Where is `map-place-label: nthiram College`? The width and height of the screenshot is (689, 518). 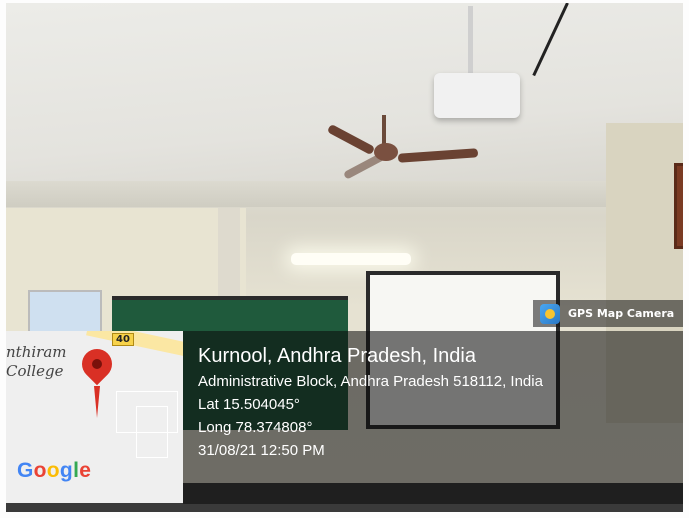
map-place-label: nthiram College is located at coordinates (36, 362).